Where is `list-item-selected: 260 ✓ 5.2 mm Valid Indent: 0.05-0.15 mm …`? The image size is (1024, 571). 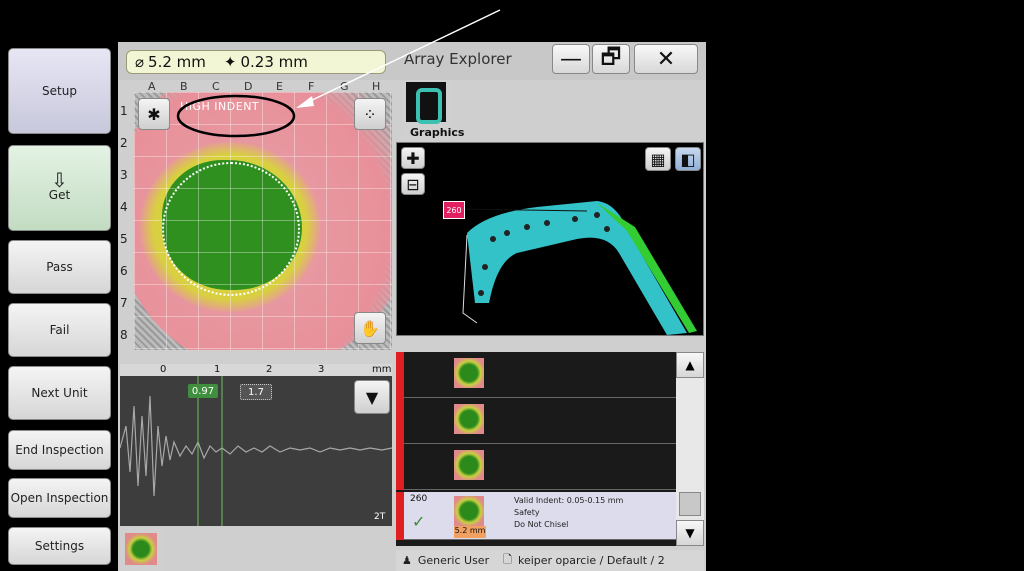 list-item-selected: 260 ✓ 5.2 mm Valid Indent: 0.05-0.15 mm … is located at coordinates (536, 516).